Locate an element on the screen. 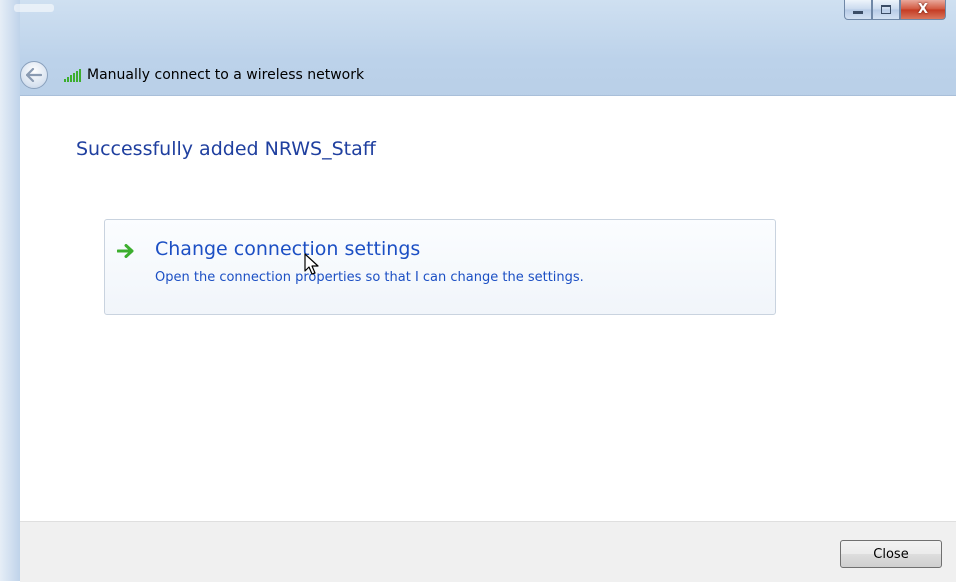 The width and height of the screenshot is (956, 582). wizard-footer: Close is located at coordinates (488, 551).